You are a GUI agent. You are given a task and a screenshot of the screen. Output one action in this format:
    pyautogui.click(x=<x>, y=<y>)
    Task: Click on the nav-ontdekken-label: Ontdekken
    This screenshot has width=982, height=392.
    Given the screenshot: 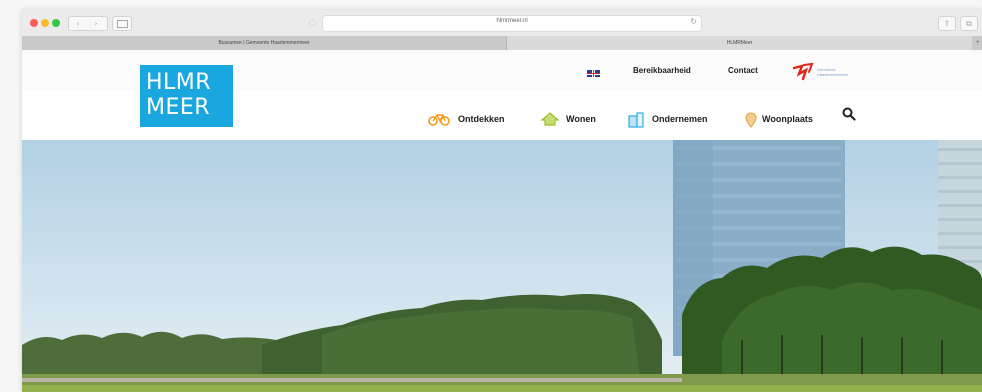 What is the action you would take?
    pyautogui.click(x=481, y=119)
    